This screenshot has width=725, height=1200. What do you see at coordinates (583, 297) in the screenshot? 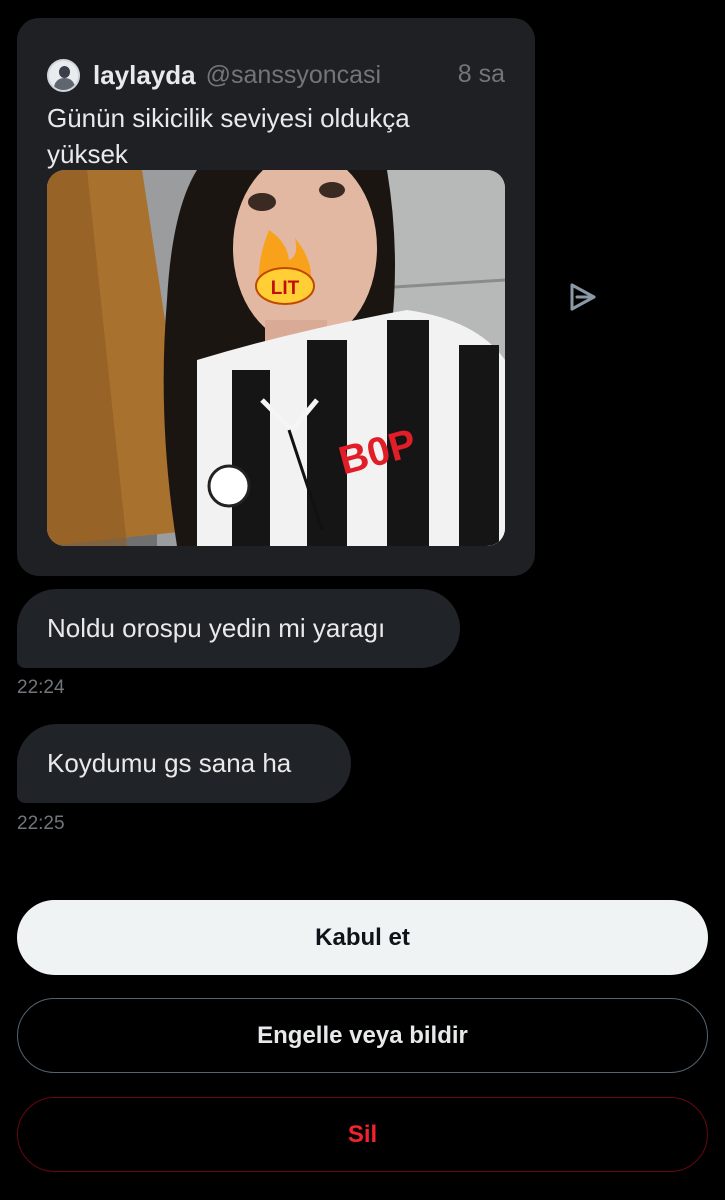
I see `share-icon` at bounding box center [583, 297].